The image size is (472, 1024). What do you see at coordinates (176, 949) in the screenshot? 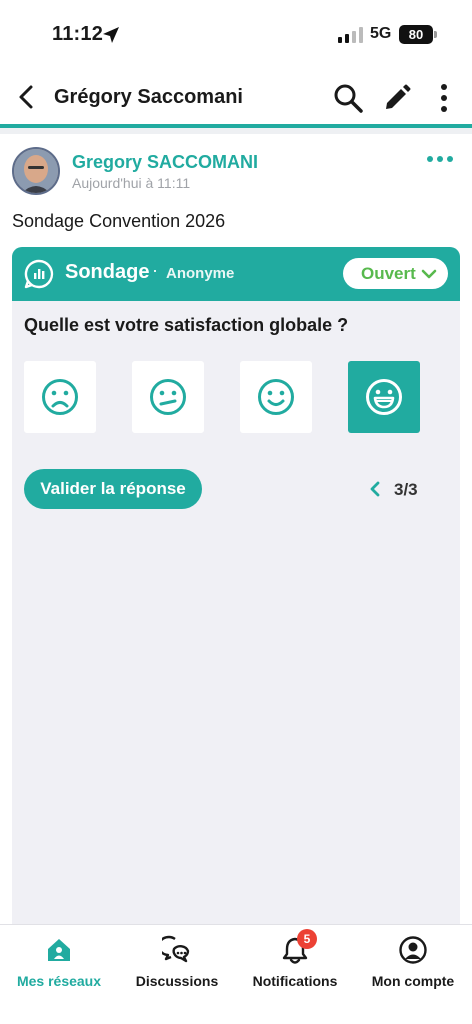
I see `chat-icon` at bounding box center [176, 949].